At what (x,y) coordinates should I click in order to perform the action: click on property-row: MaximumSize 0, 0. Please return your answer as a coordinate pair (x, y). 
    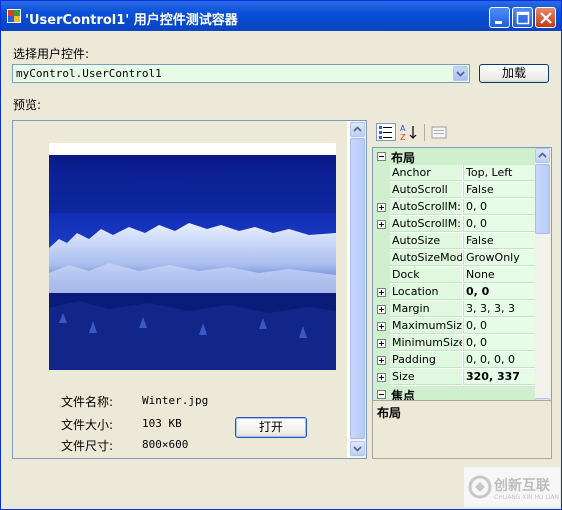
    Looking at the image, I should click on (454, 326).